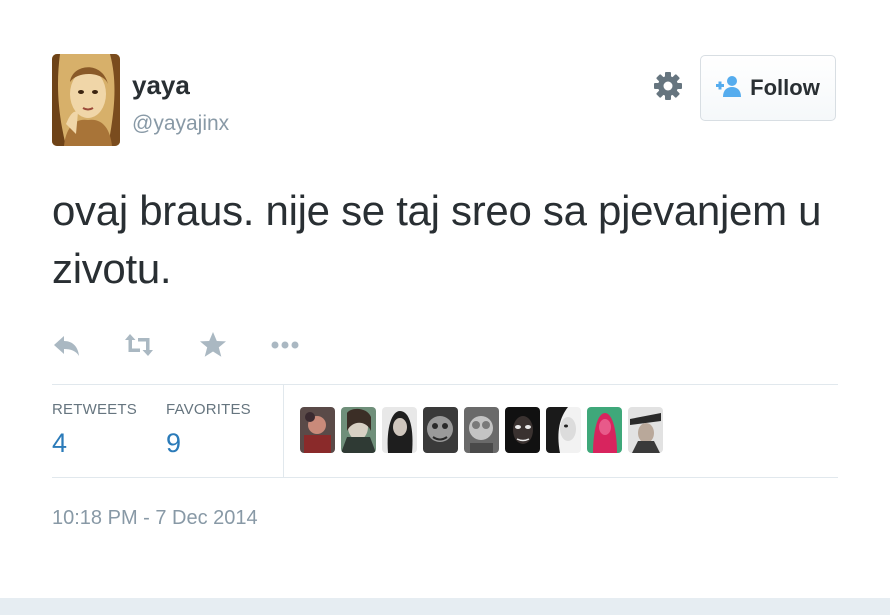 Image resolution: width=890 pixels, height=615 pixels. Describe the element at coordinates (208, 430) in the screenshot. I see `favorites-stat: FAVORITES 9` at that location.